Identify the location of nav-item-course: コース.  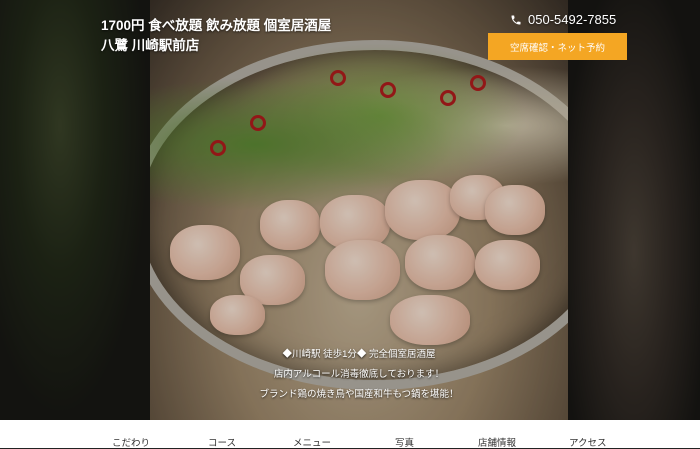
(222, 442).